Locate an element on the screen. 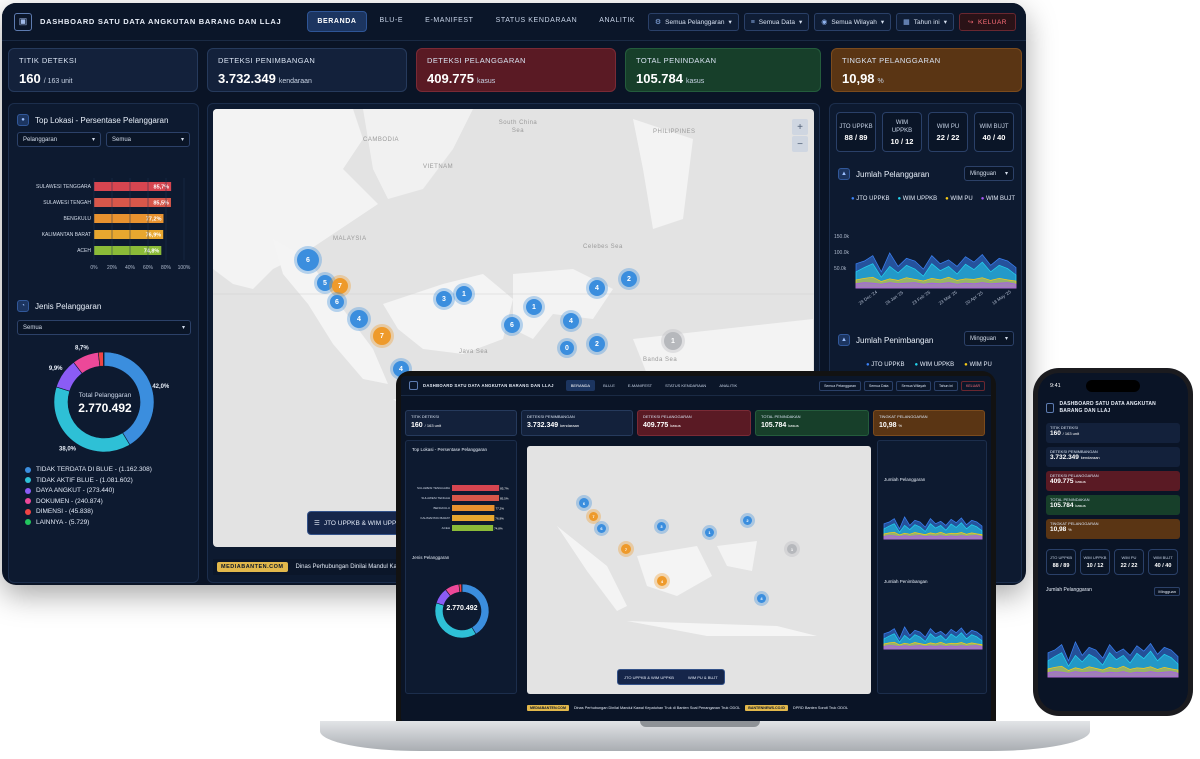 This screenshot has height=759, width=1200. unit-value: 88 / 89 is located at coordinates (1061, 566).